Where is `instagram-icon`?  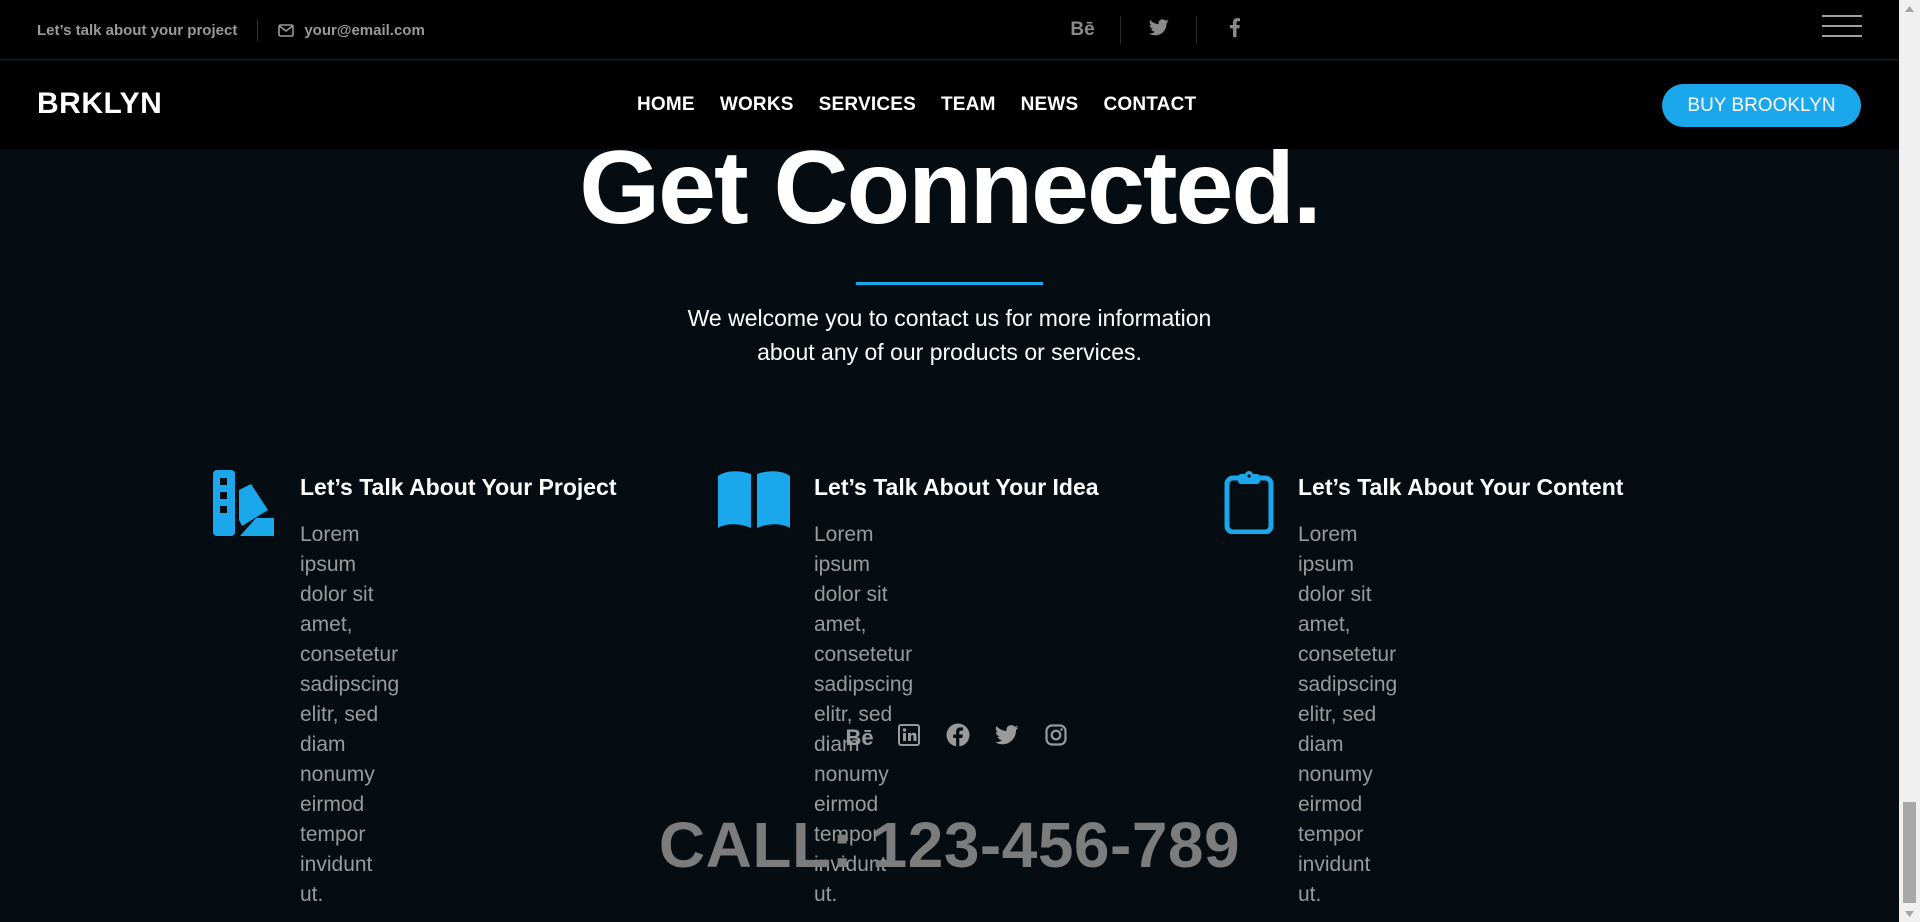 instagram-icon is located at coordinates (1055, 738).